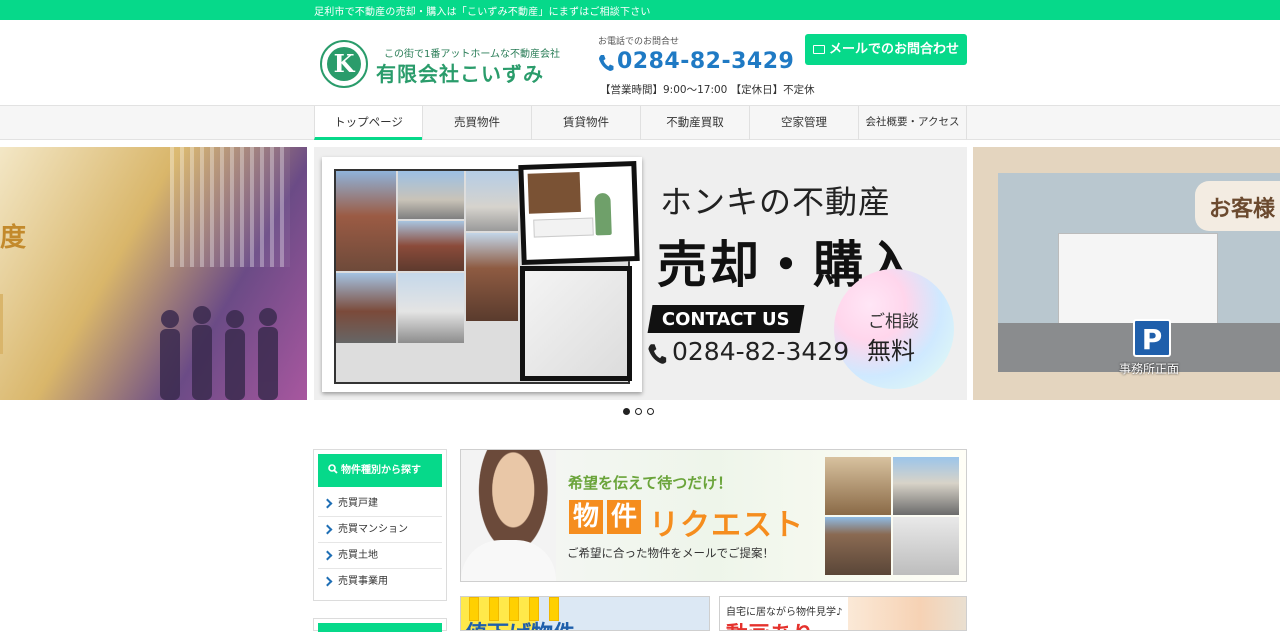  Describe the element at coordinates (460, 72) in the screenshot. I see `company-name: 有限会社こいずみ` at that location.